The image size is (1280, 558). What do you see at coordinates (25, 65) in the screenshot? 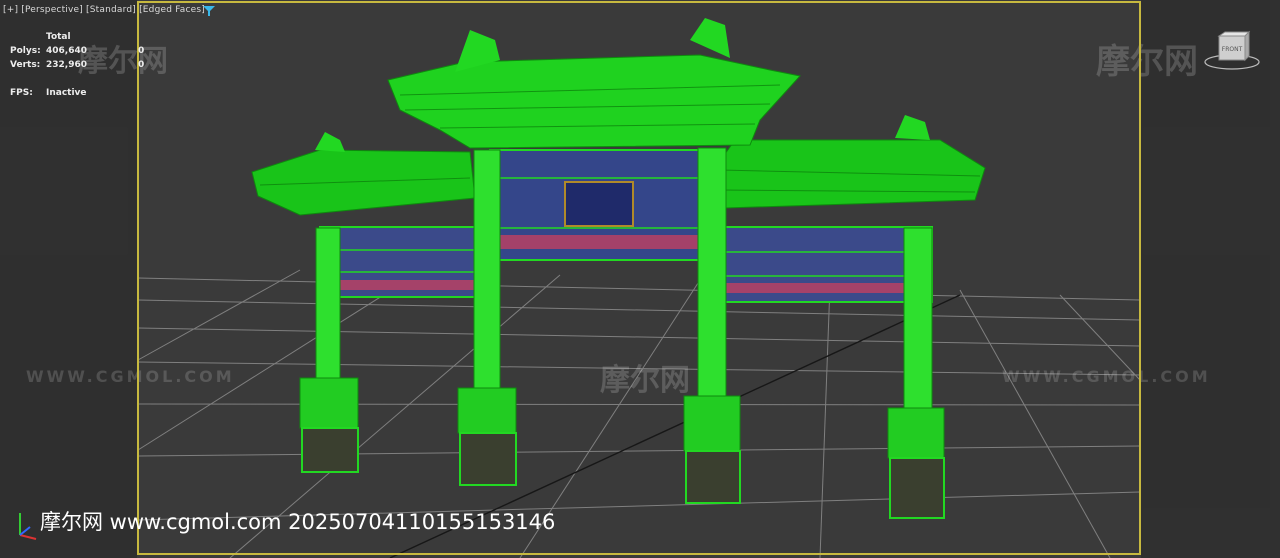
I see `stats-verts-label: Verts:` at bounding box center [25, 65].